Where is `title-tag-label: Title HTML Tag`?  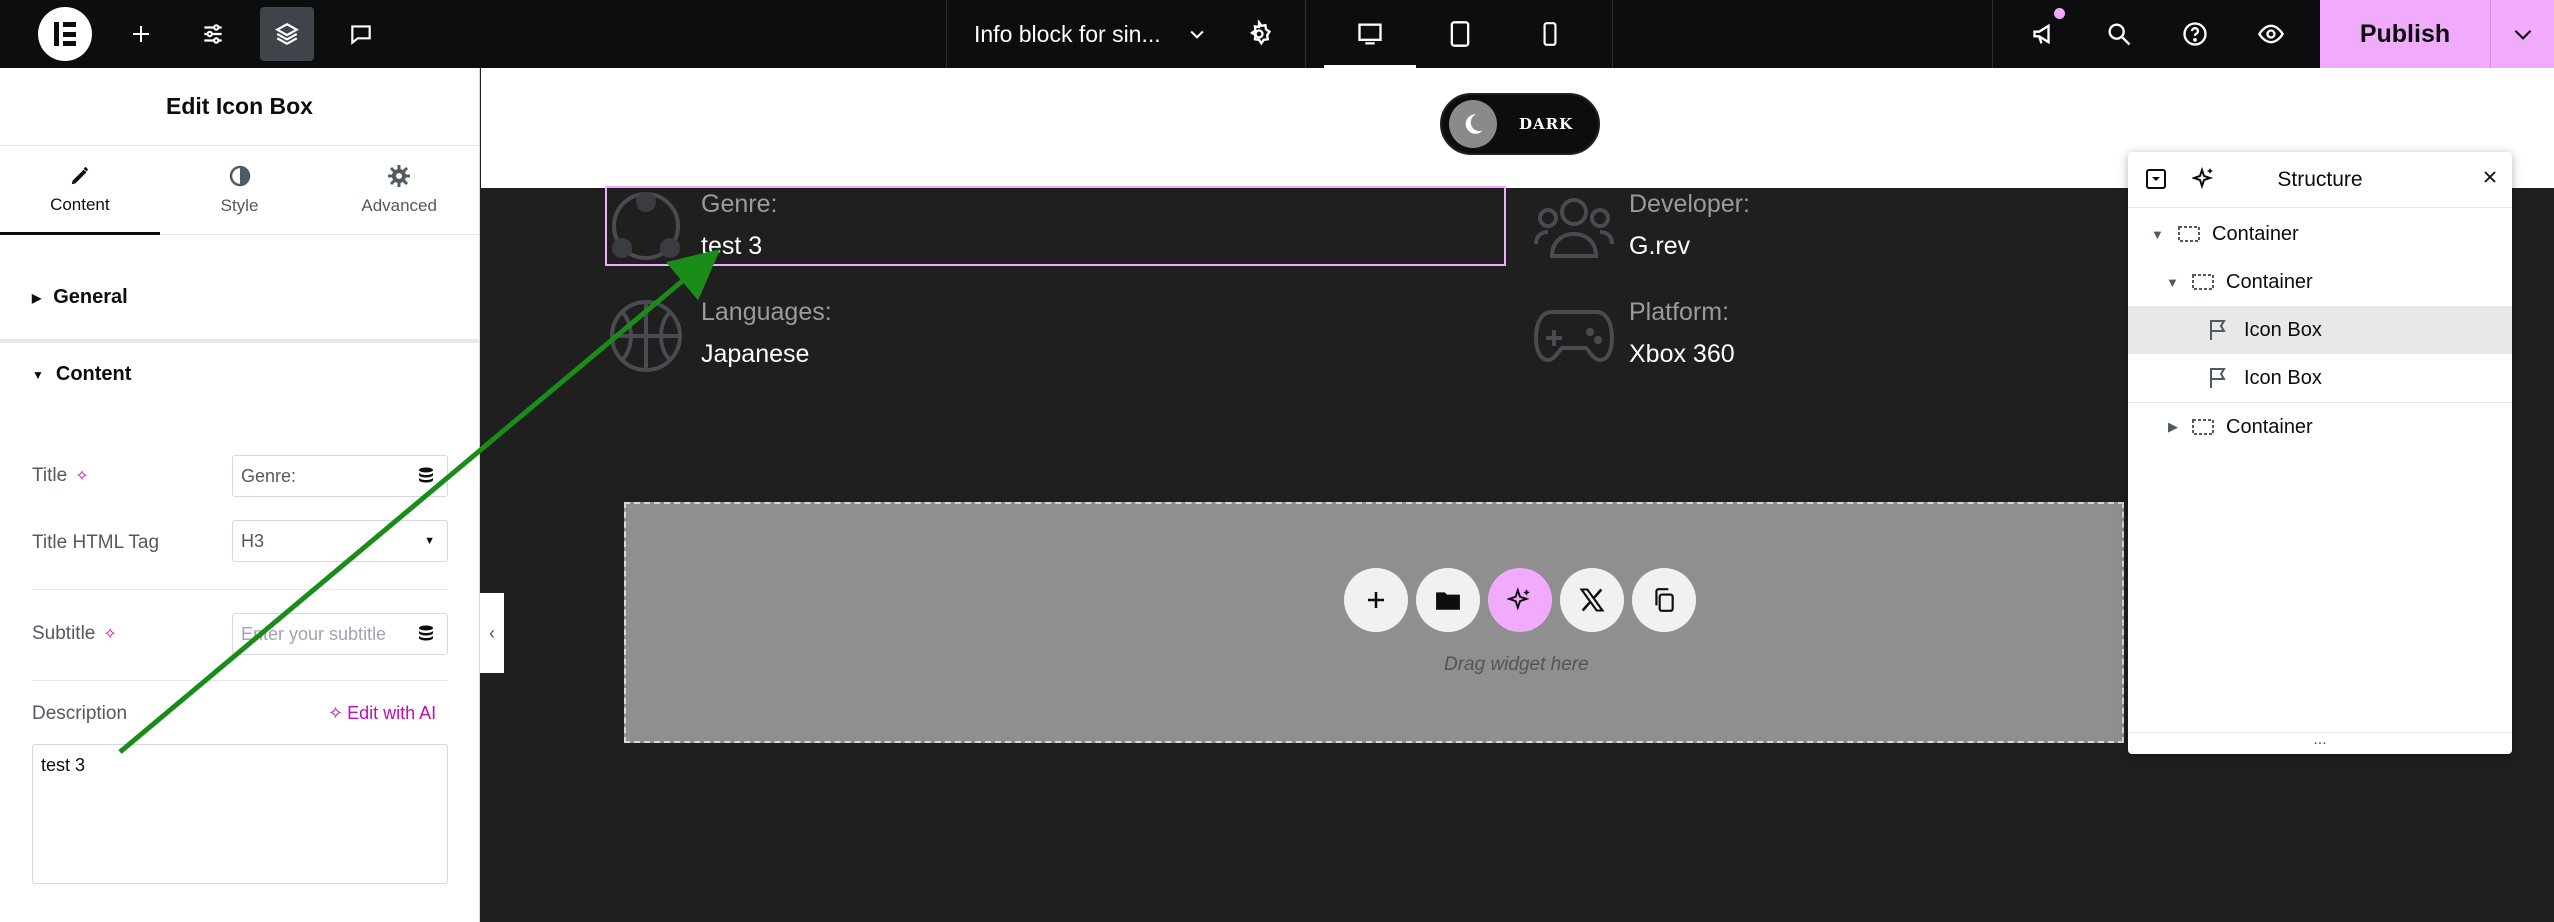 title-tag-label: Title HTML Tag is located at coordinates (96, 542).